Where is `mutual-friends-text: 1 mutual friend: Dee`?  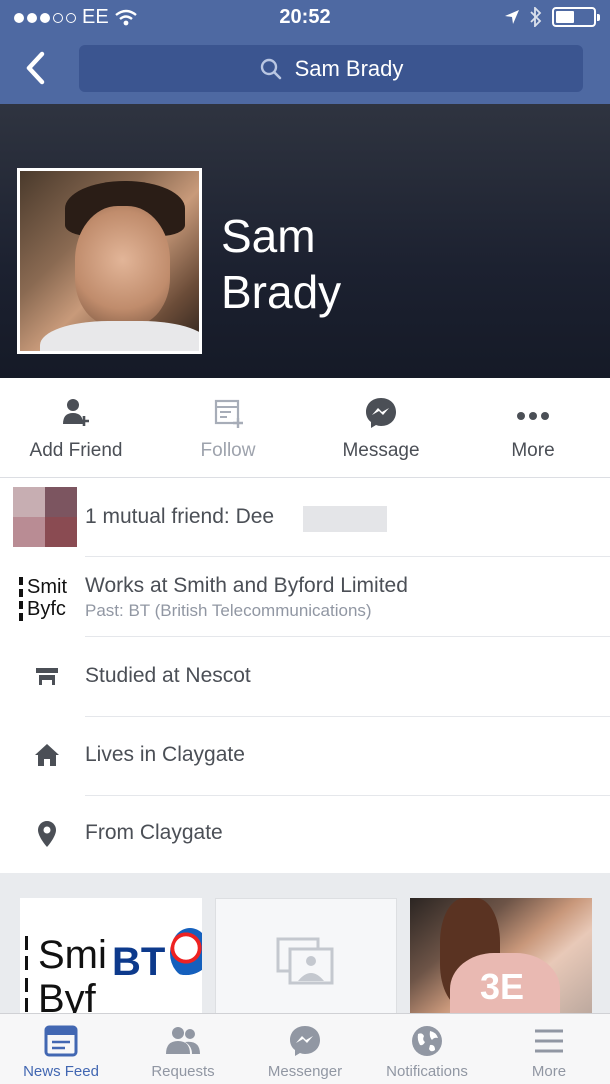 mutual-friends-text: 1 mutual friend: Dee is located at coordinates (180, 516).